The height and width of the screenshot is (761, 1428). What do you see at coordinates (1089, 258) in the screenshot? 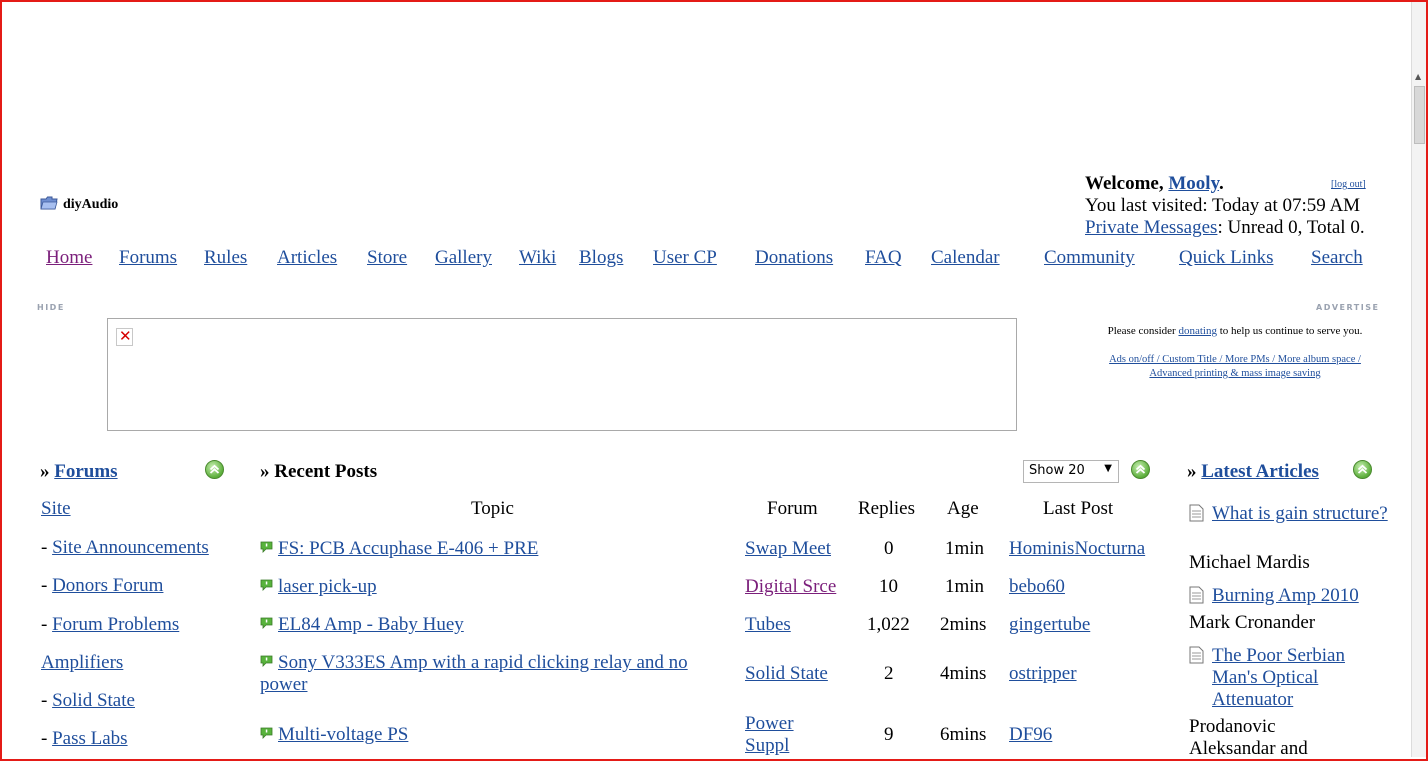
I see `nav-community: Community` at bounding box center [1089, 258].